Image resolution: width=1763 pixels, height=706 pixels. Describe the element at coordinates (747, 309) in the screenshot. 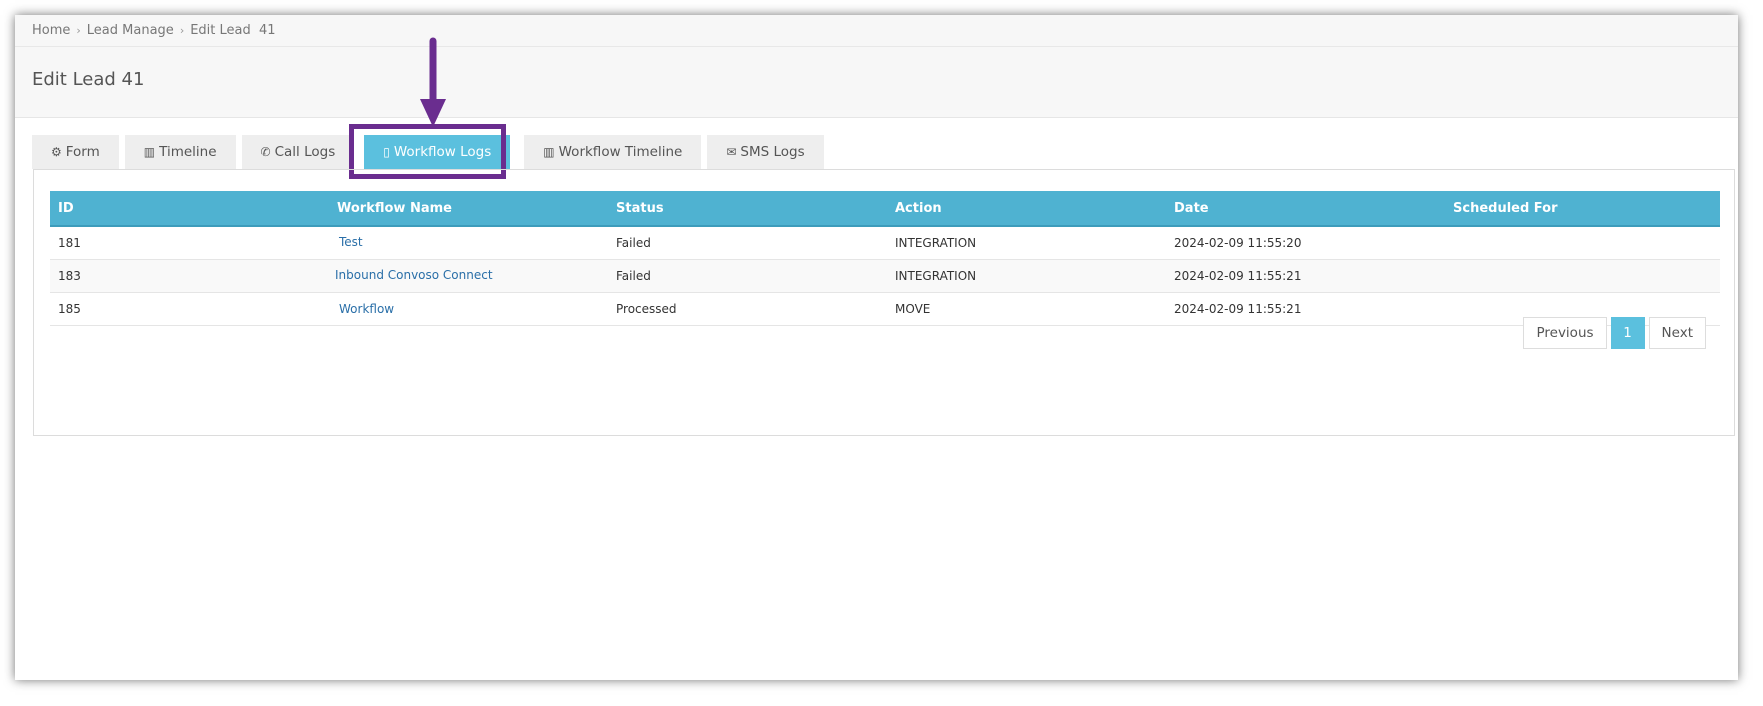

I see `cell-status: Processed` at that location.